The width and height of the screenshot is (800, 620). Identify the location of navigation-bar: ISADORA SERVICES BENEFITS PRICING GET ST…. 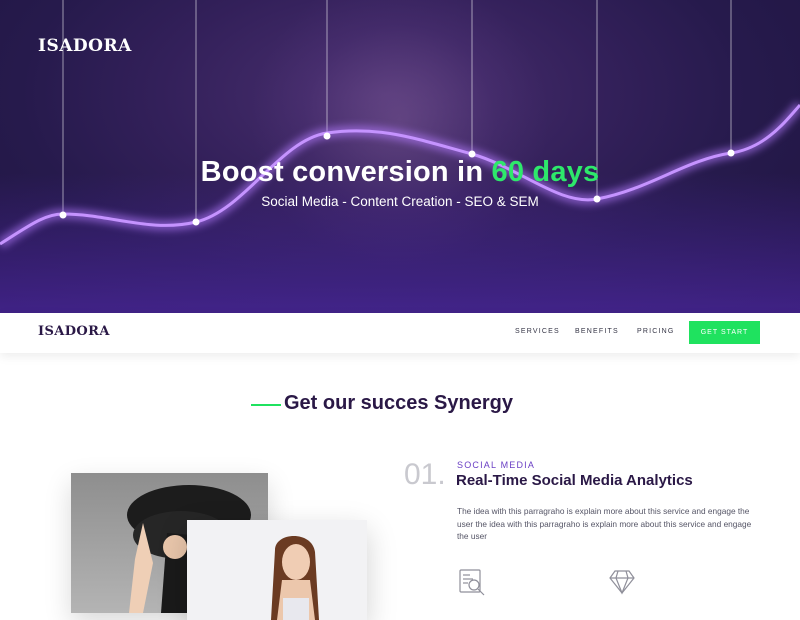
(400, 333).